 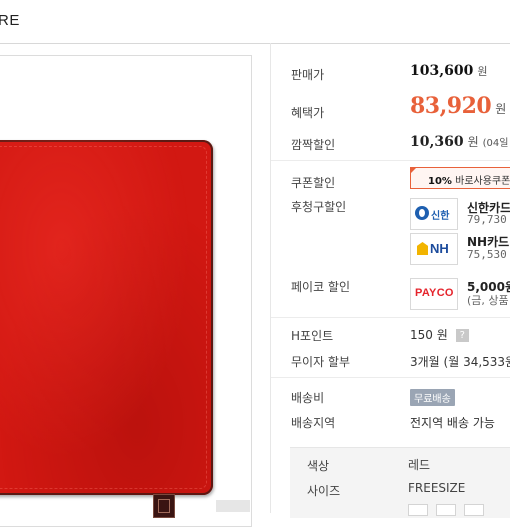 What do you see at coordinates (452, 423) in the screenshot?
I see `shipping-area-value: 전지역 배송 가능` at bounding box center [452, 423].